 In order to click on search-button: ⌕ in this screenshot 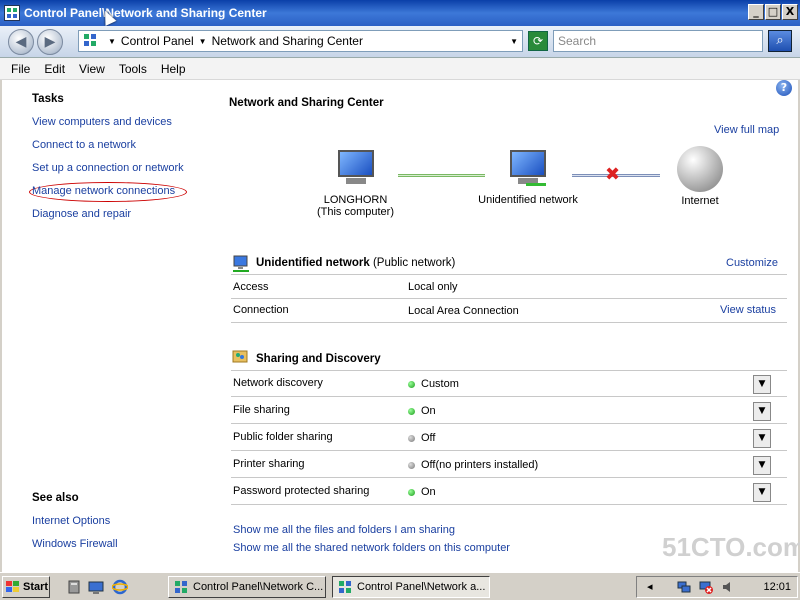, I will do `click(780, 41)`.